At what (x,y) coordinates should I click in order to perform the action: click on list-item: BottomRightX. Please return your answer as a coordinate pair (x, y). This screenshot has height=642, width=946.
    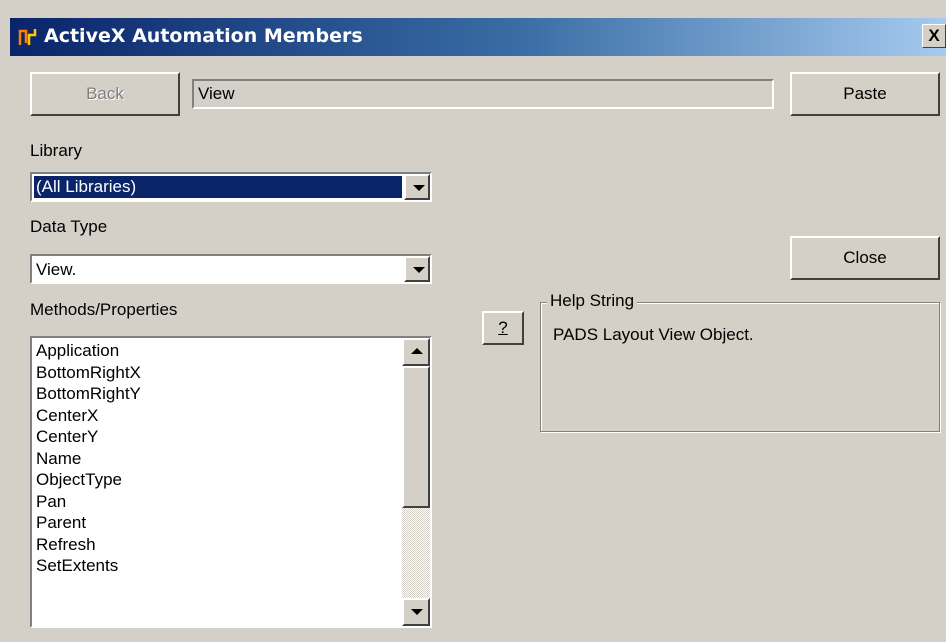
    Looking at the image, I should click on (217, 373).